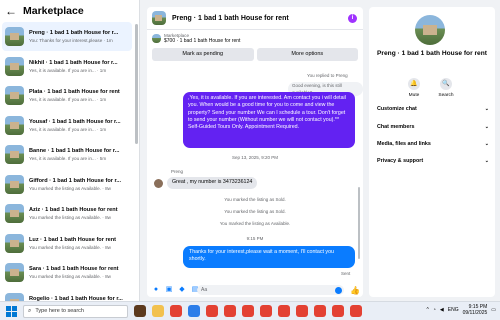  I want to click on section-label: Customize chat, so click(397, 109).